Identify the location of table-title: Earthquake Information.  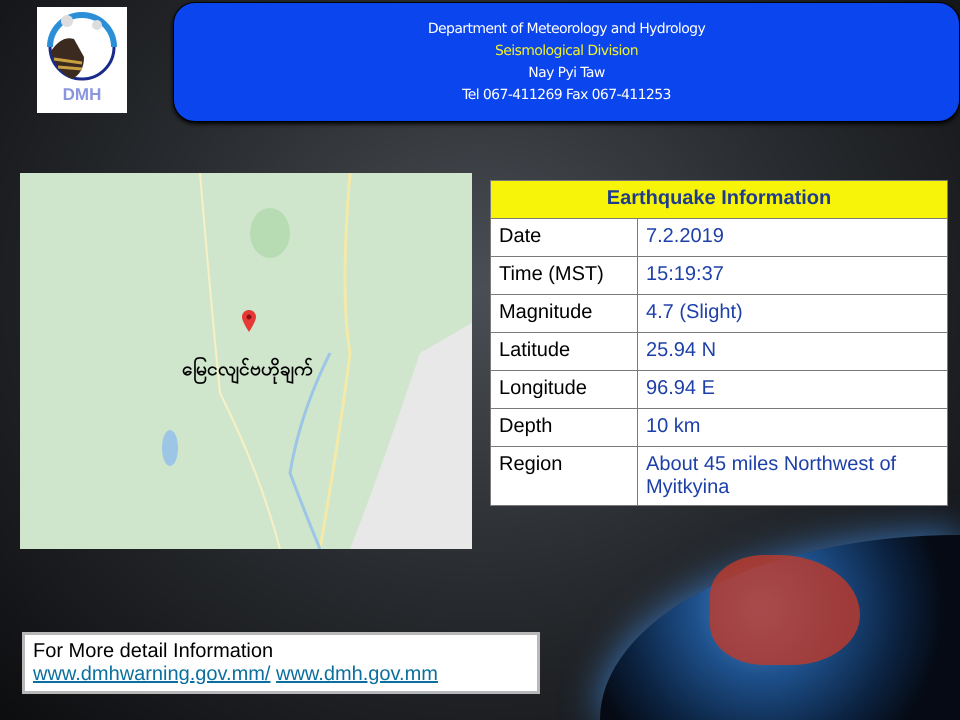
(719, 199).